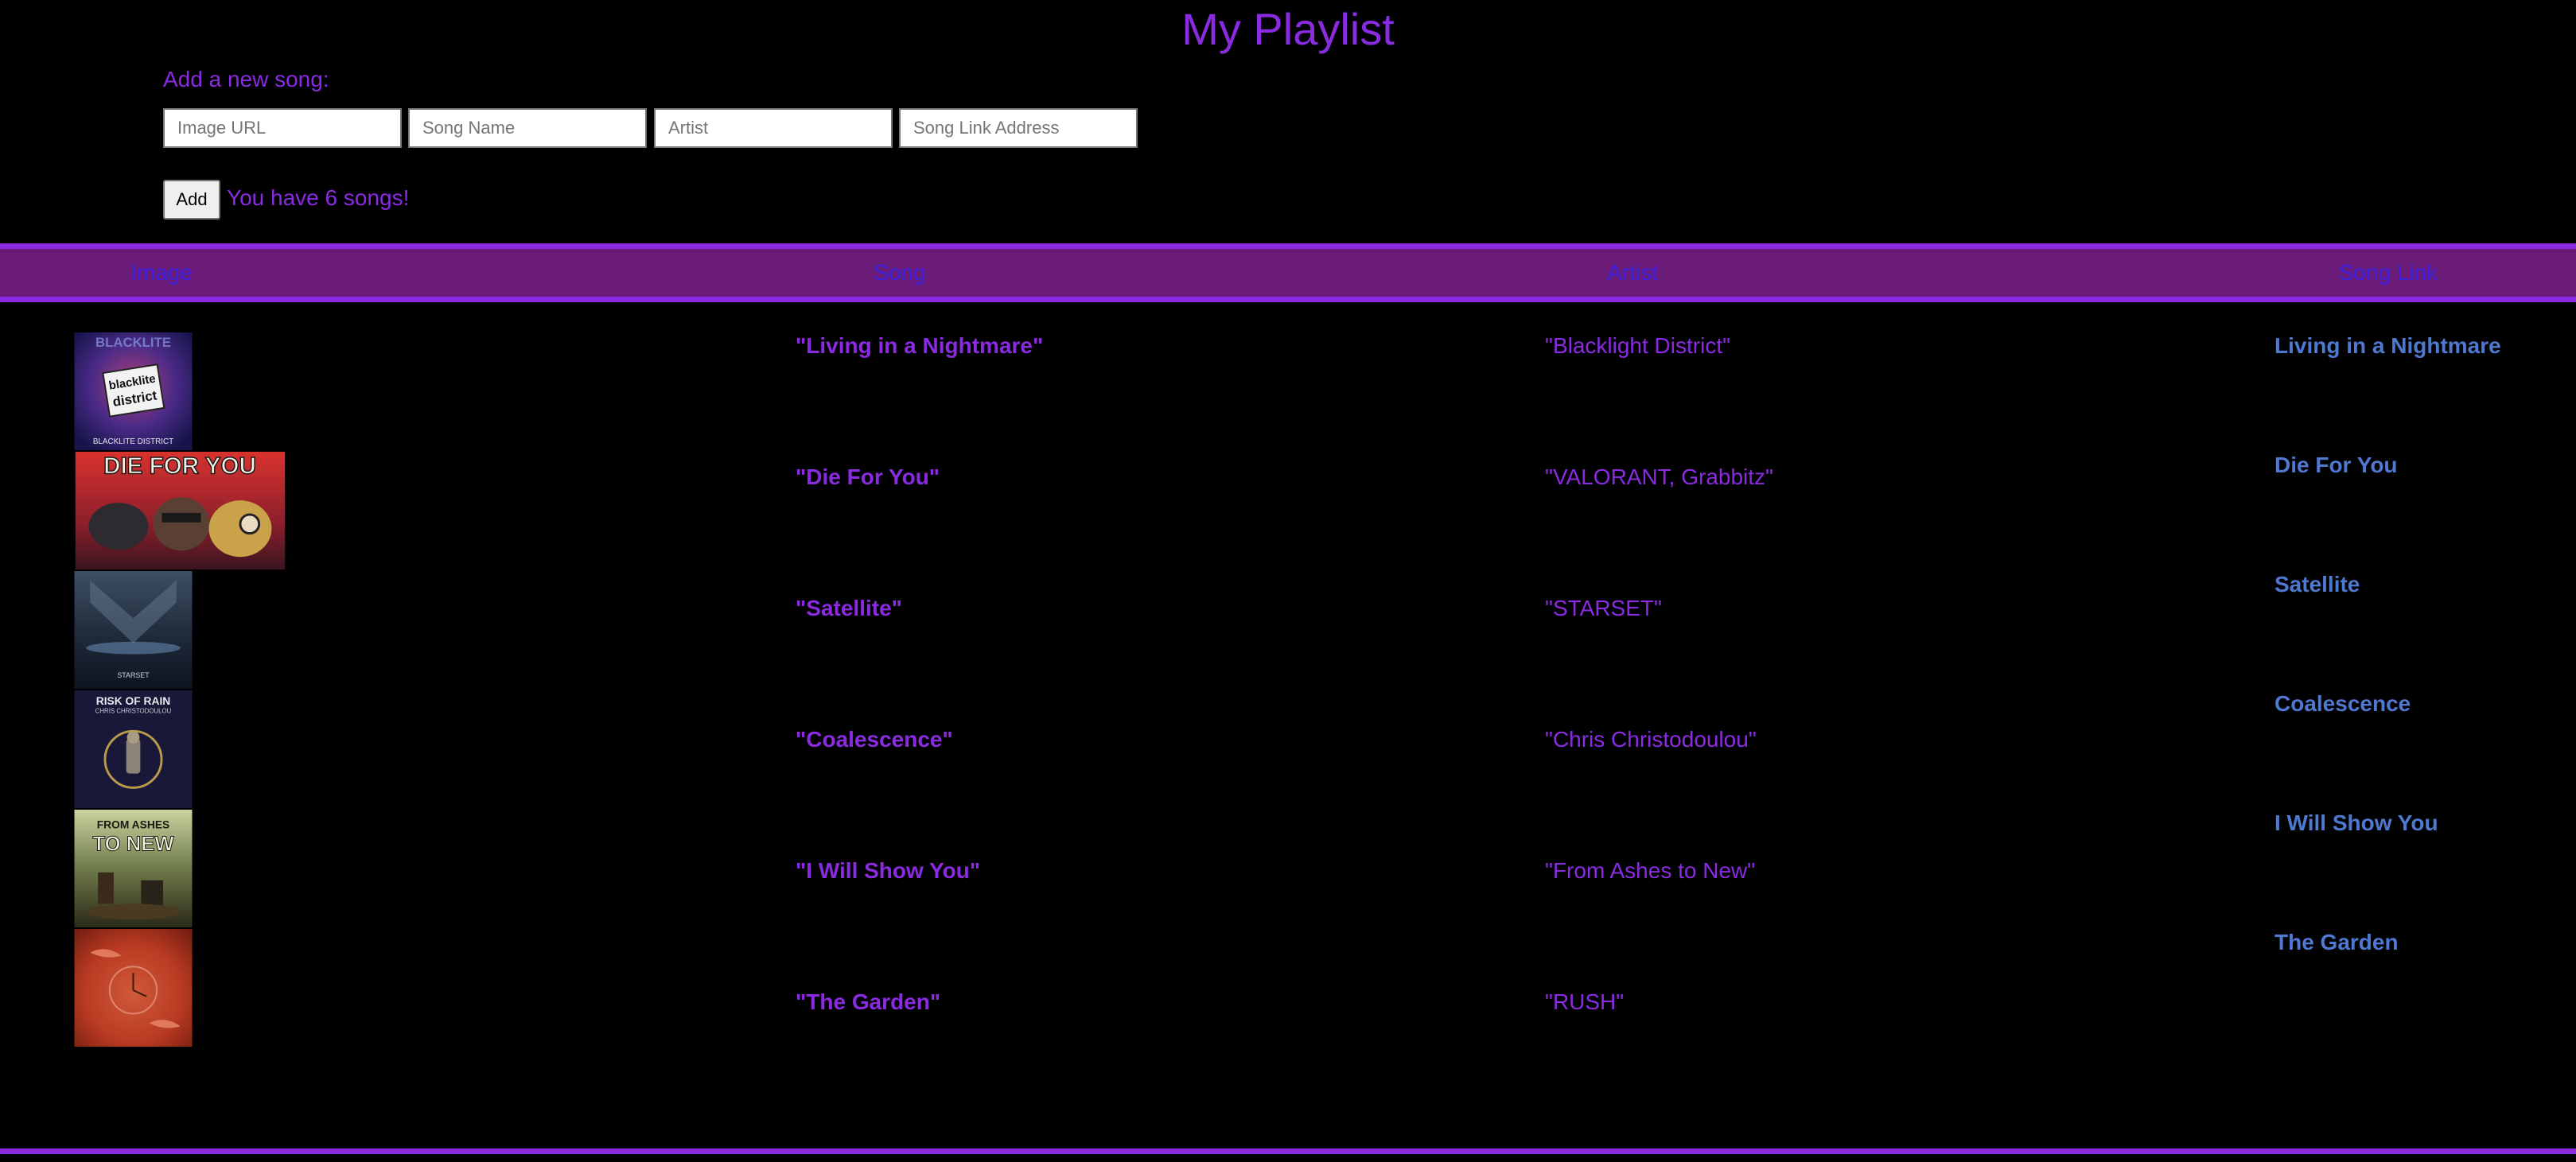  Describe the element at coordinates (133, 824) in the screenshot. I see `cover-band-text: FROM ASHES` at that location.